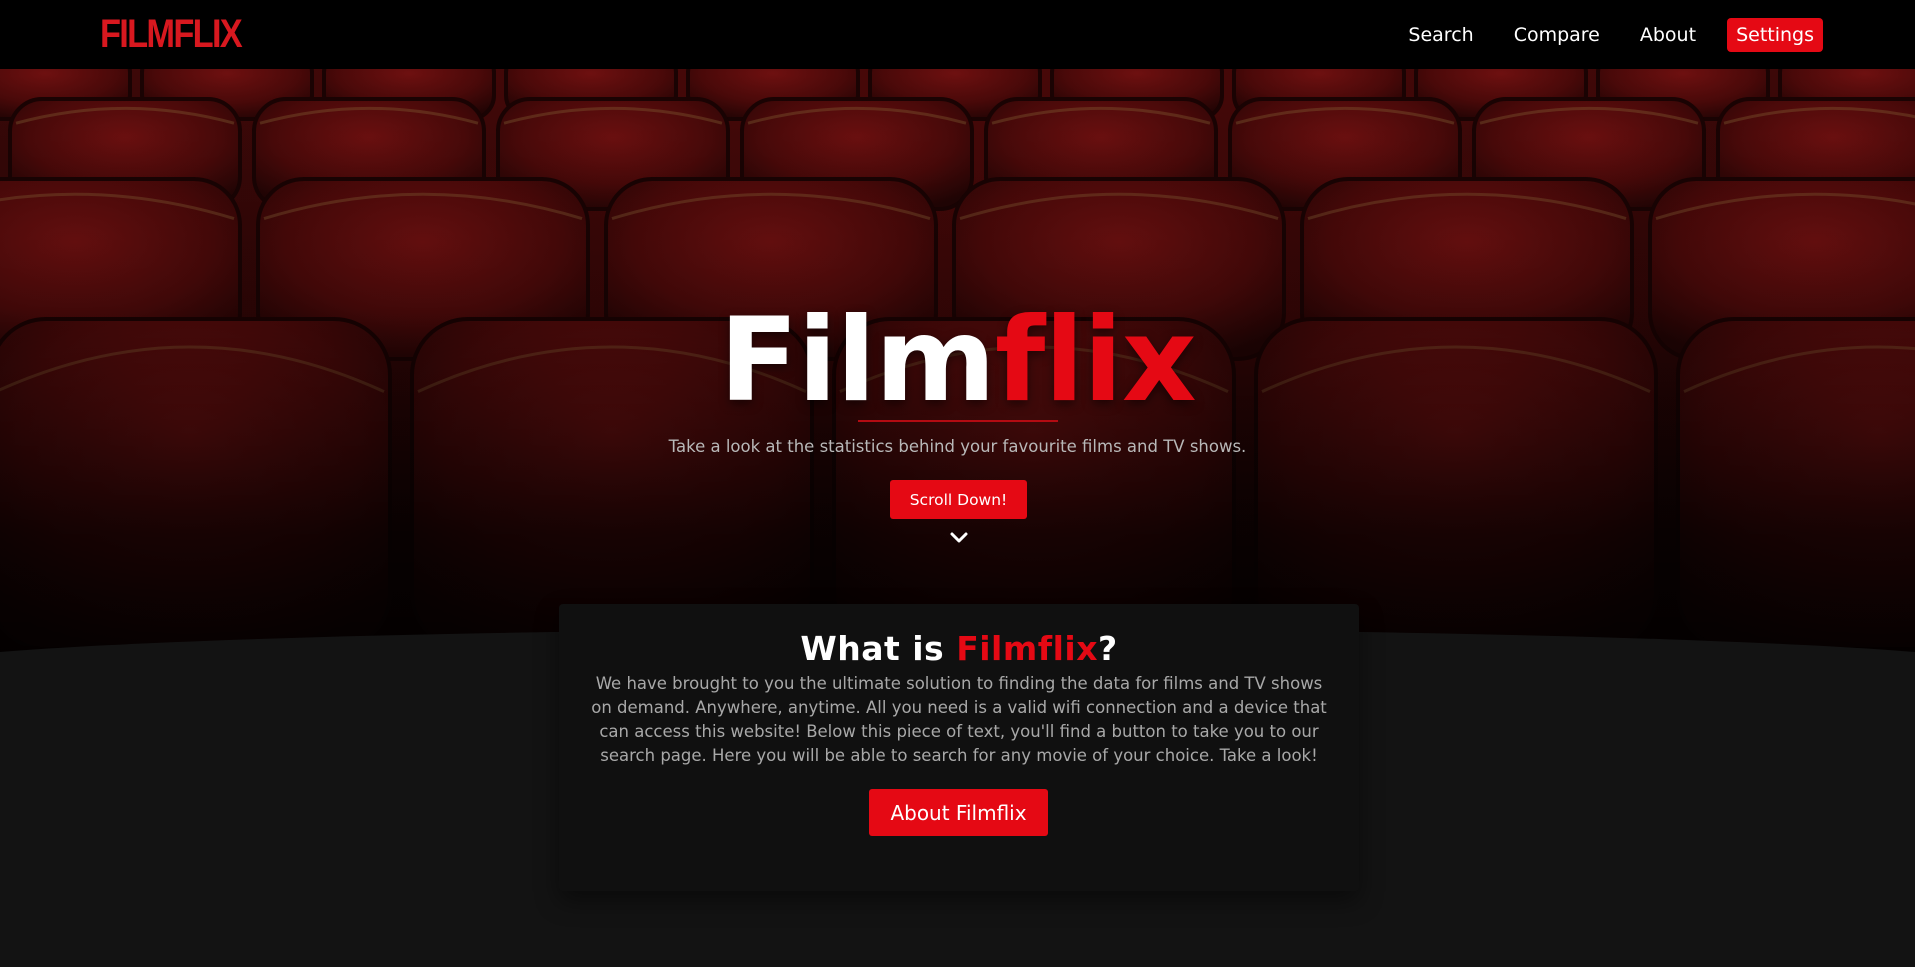 The height and width of the screenshot is (967, 1915). Describe the element at coordinates (857, 360) in the screenshot. I see `hero-title-film: Film` at that location.